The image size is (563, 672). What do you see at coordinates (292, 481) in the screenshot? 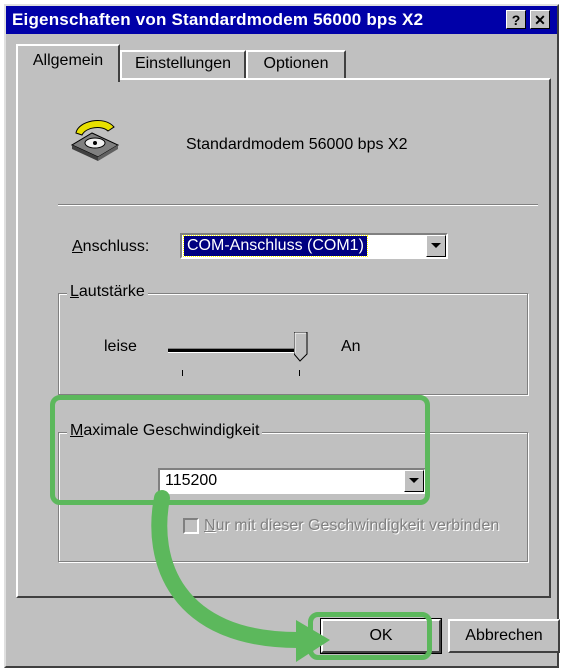
I see `max-speed-select: 115200` at bounding box center [292, 481].